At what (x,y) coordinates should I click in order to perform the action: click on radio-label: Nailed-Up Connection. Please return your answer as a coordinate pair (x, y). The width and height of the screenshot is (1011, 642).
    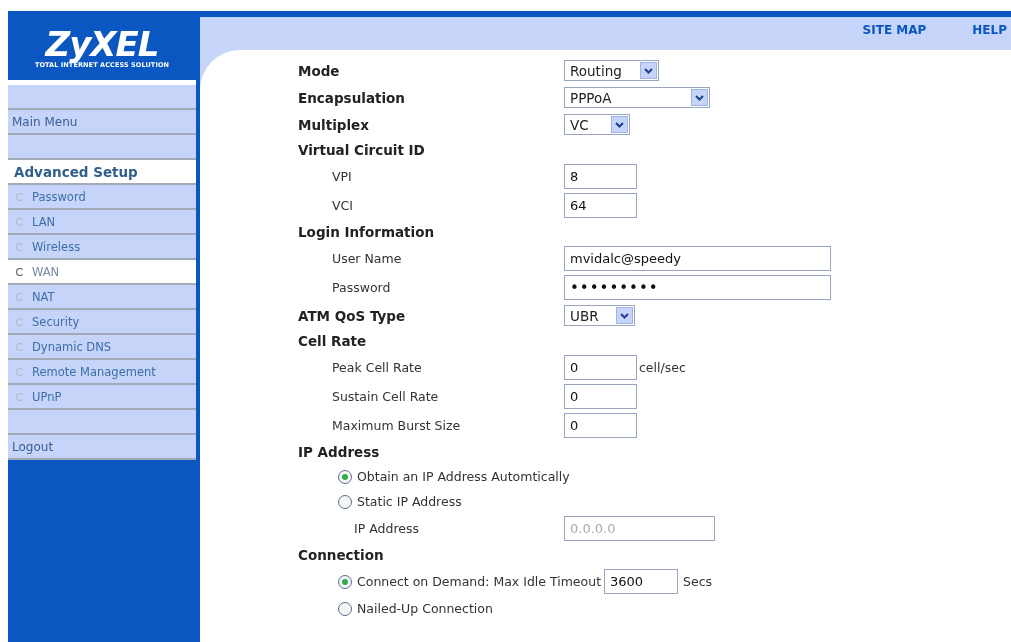
    Looking at the image, I should click on (425, 608).